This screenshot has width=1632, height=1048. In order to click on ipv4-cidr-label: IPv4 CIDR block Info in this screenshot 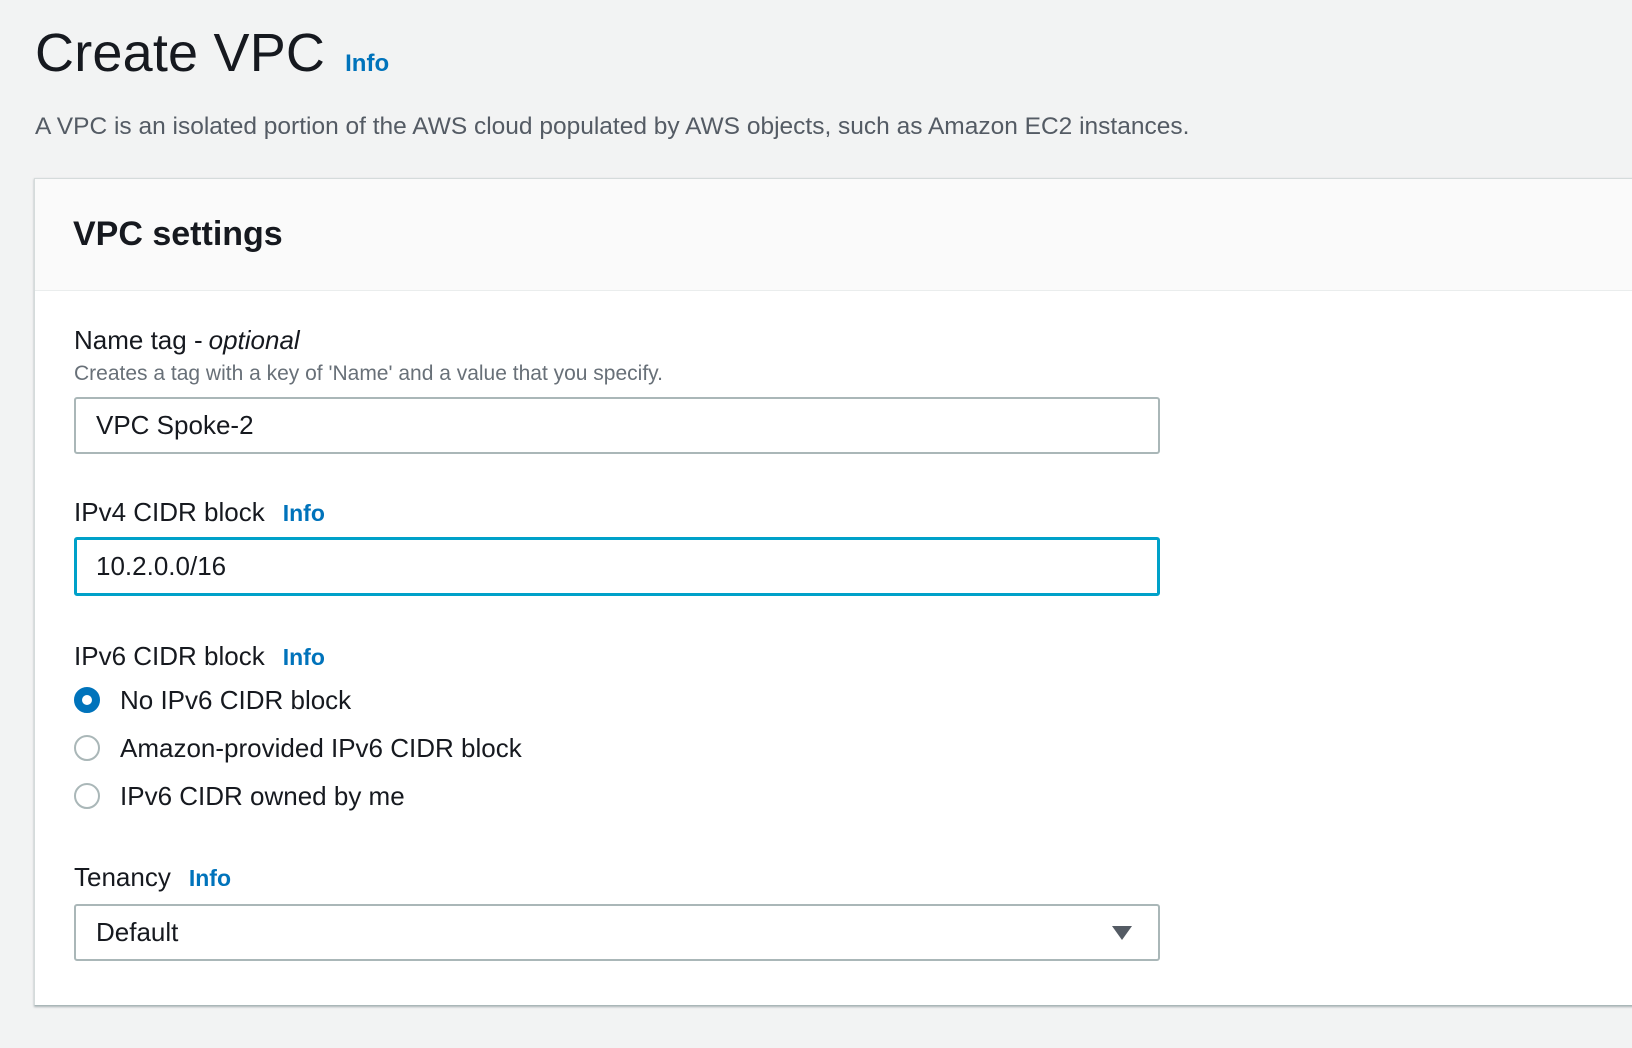, I will do `click(617, 512)`.